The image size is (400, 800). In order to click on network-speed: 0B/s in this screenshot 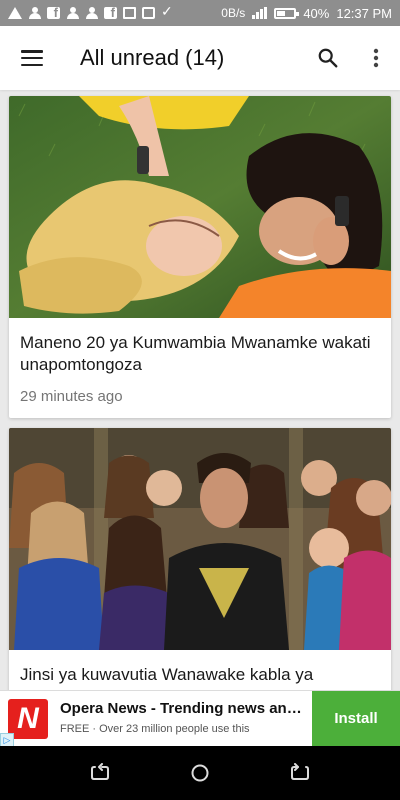, I will do `click(233, 13)`.